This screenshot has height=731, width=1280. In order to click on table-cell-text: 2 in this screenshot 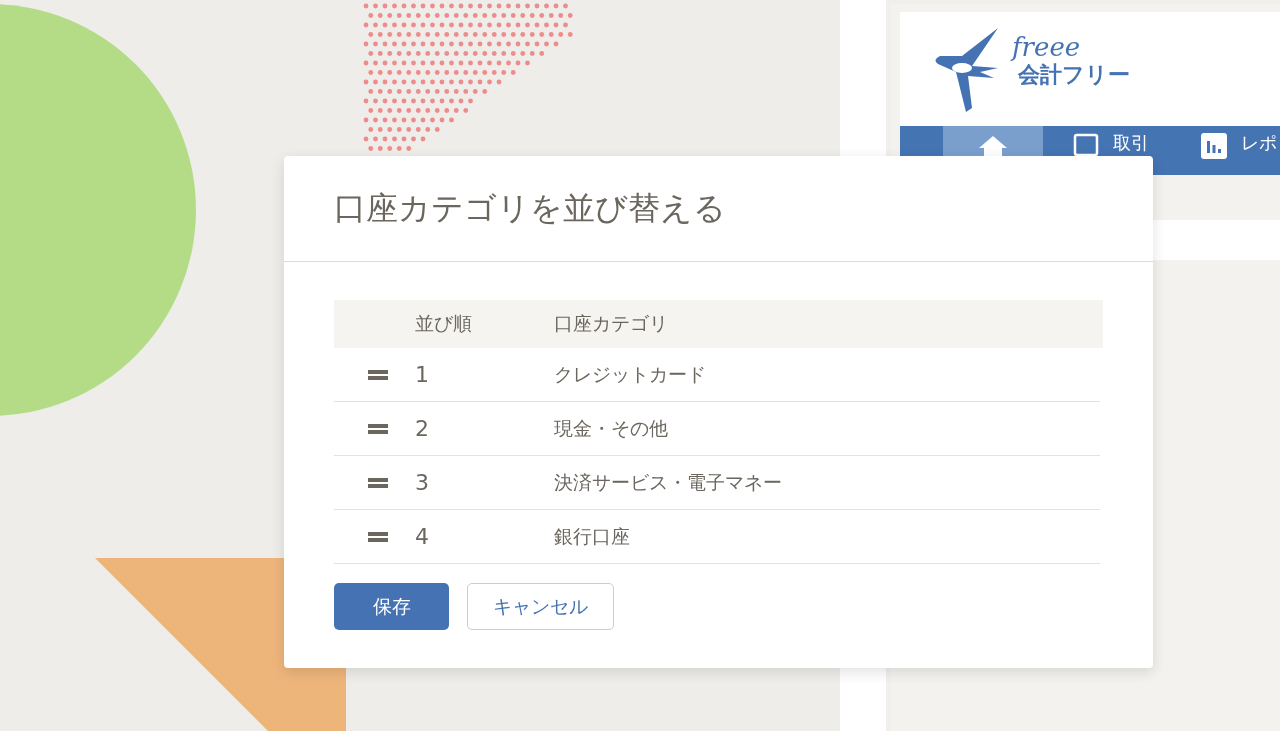, I will do `click(422, 428)`.